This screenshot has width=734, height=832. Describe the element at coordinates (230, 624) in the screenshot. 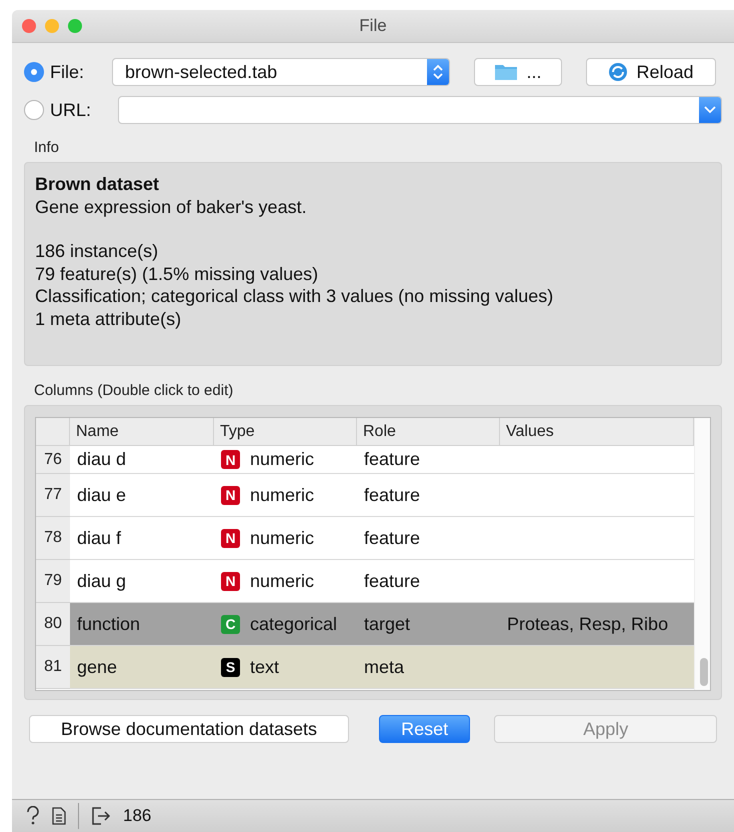

I see `type-badge: C` at that location.